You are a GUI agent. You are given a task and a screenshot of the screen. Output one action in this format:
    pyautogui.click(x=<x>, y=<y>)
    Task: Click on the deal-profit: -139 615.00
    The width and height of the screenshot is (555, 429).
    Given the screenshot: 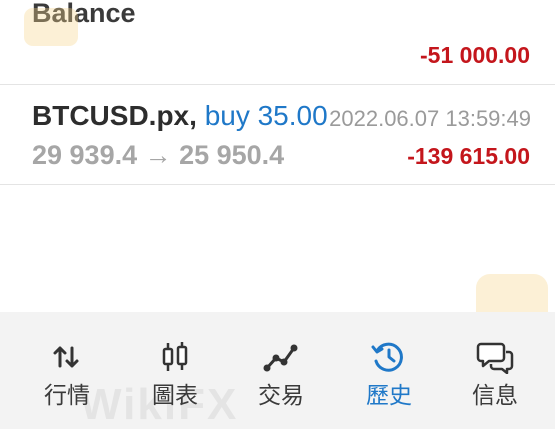 What is the action you would take?
    pyautogui.click(x=468, y=156)
    